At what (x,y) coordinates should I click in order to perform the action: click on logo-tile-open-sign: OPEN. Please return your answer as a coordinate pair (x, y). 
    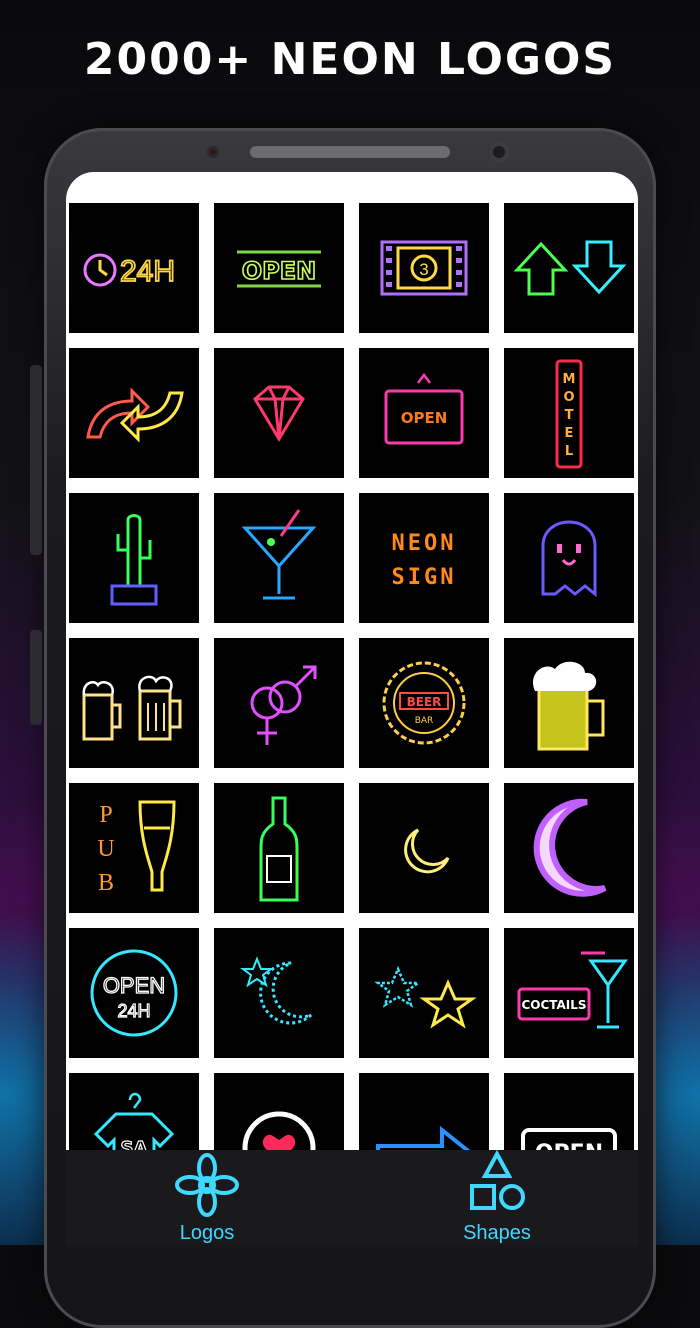
    Looking at the image, I should click on (279, 268).